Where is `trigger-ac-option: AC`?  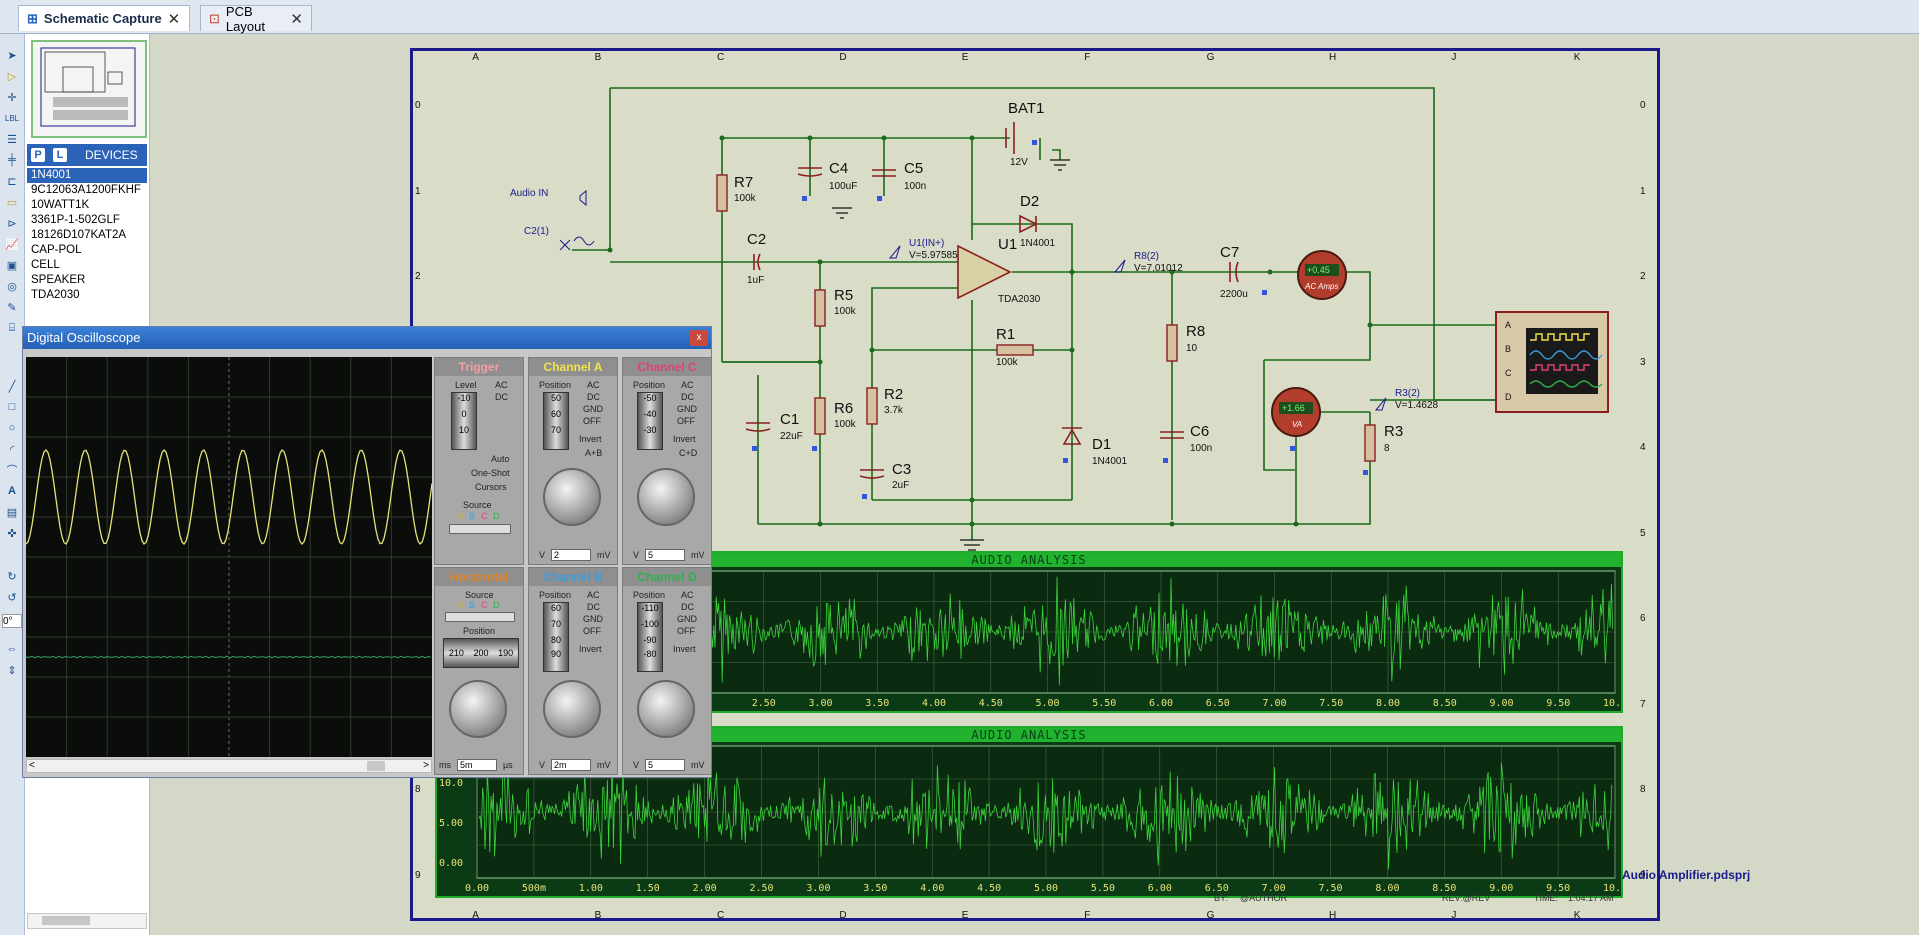 trigger-ac-option: AC is located at coordinates (501, 385).